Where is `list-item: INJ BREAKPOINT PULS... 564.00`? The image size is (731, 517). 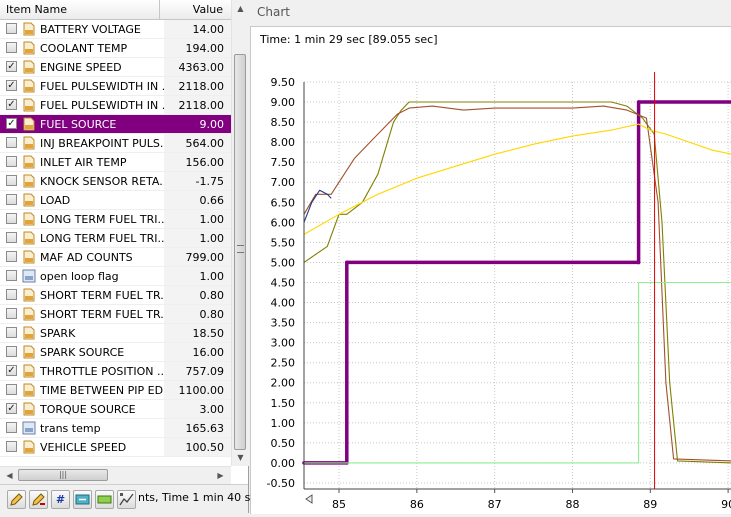
list-item: INJ BREAKPOINT PULS... 564.00 is located at coordinates (115, 143).